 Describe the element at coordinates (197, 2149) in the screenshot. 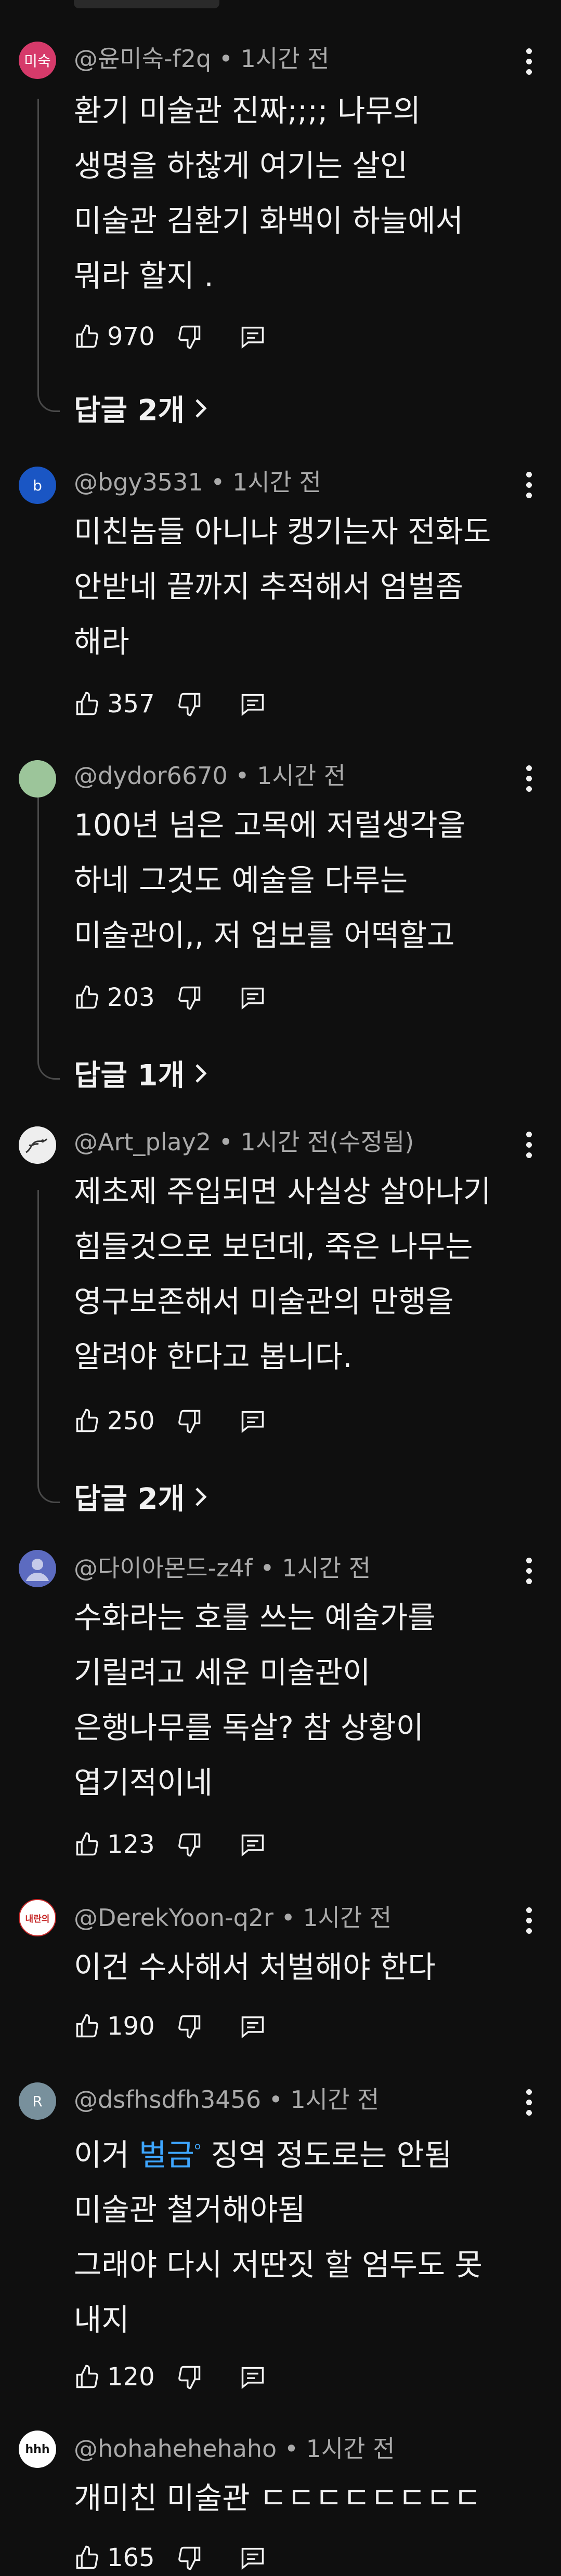

I see `search-link-icon: ᵒ` at that location.